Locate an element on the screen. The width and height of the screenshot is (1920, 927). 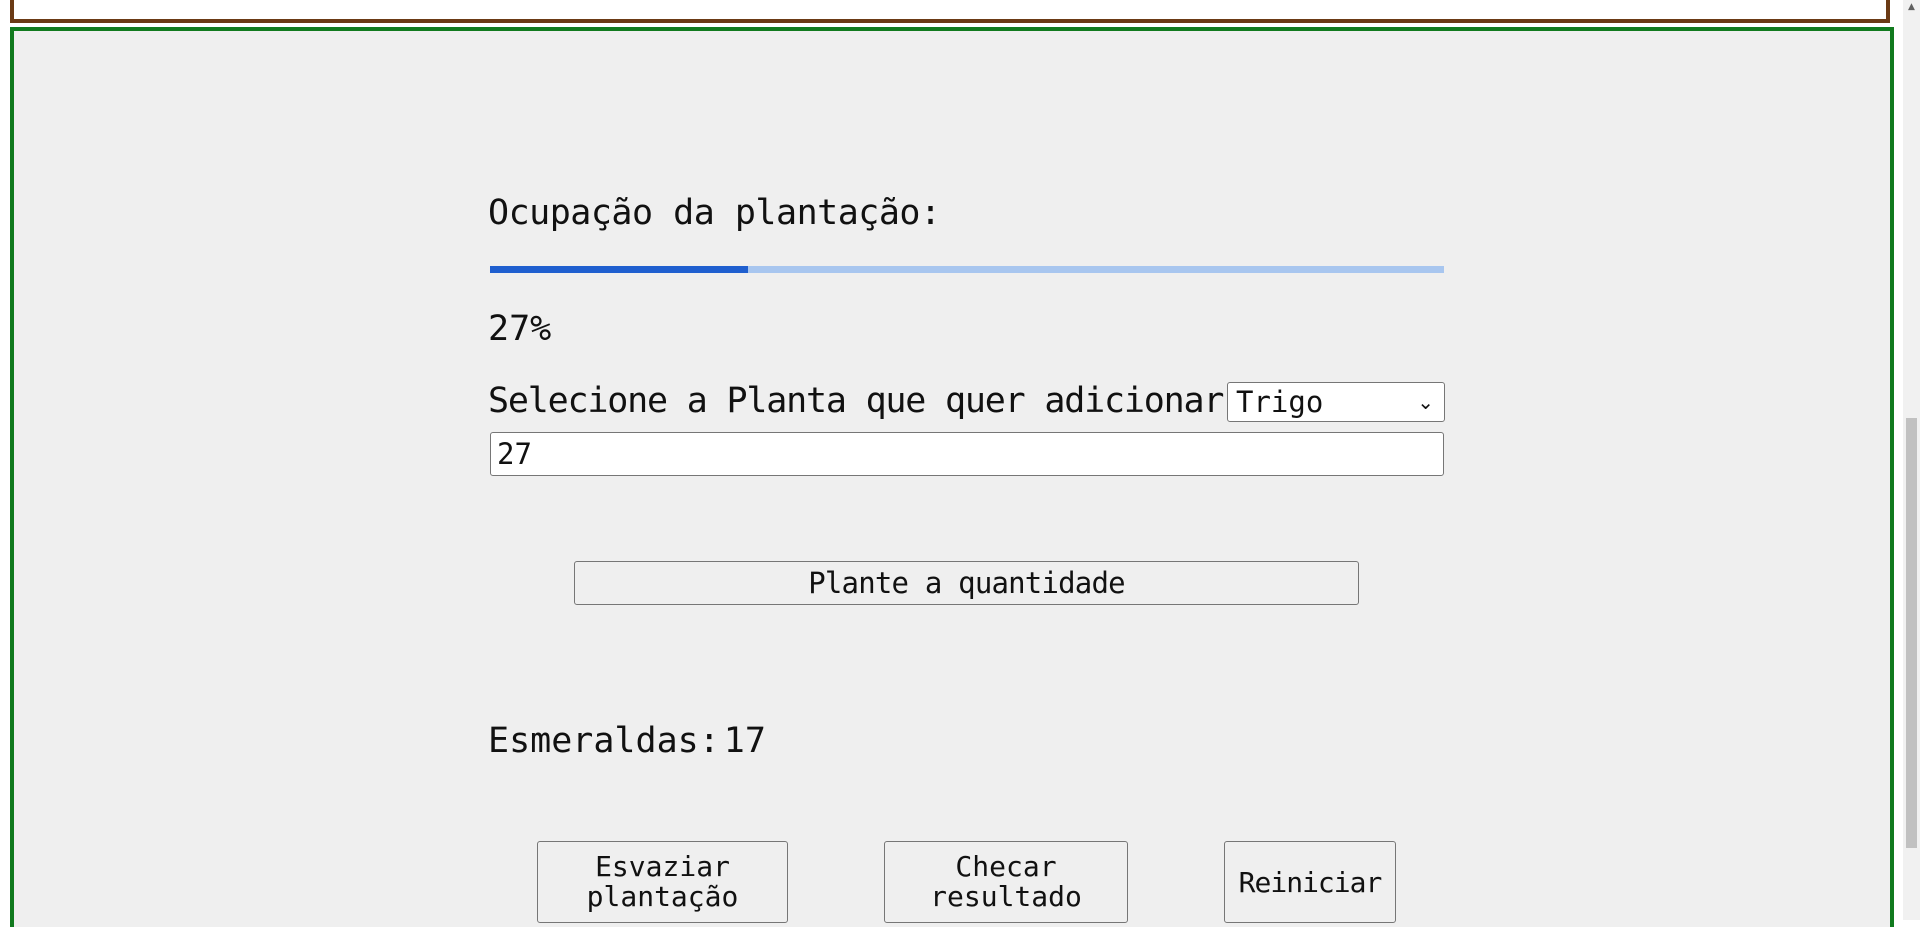
restart-button: Reiniciar is located at coordinates (1310, 882).